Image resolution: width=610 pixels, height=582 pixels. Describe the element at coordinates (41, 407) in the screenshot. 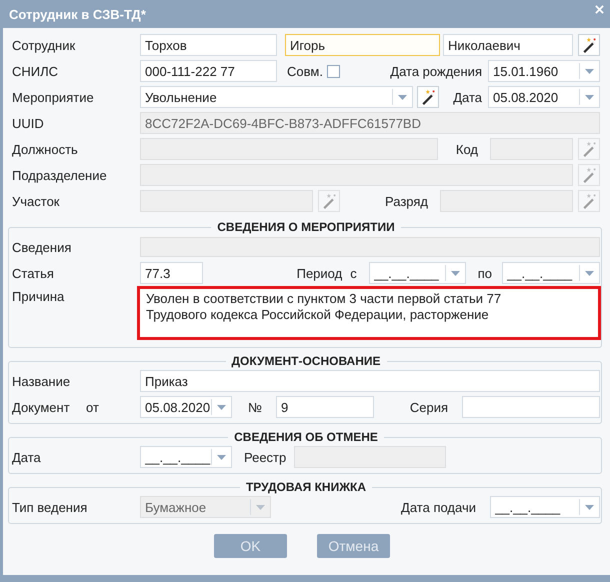

I see `field-label: Документ` at that location.